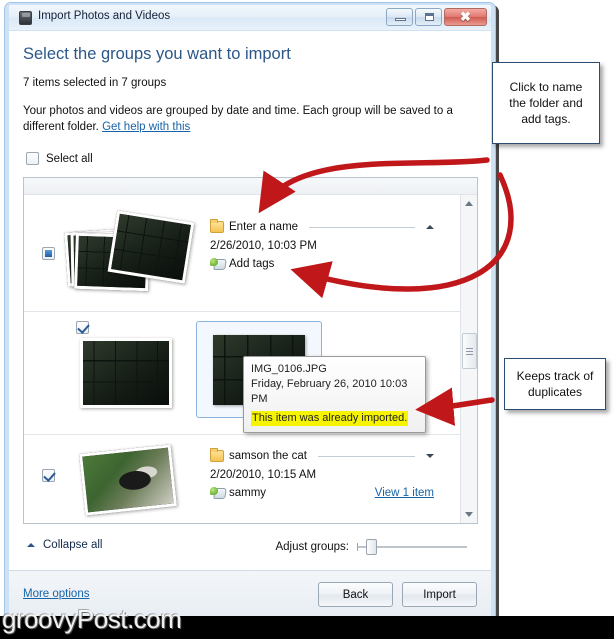  What do you see at coordinates (250, 18) in the screenshot?
I see `title-bar: Import Photos and Videos ✖` at bounding box center [250, 18].